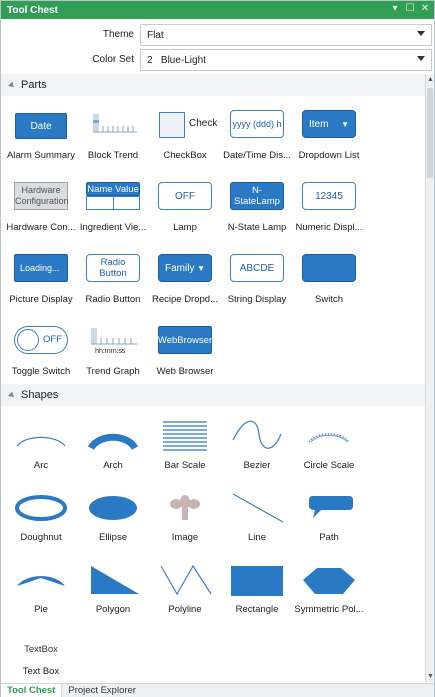  What do you see at coordinates (32, 690) in the screenshot?
I see `tab-tool-chest: Tool Chest` at bounding box center [32, 690].